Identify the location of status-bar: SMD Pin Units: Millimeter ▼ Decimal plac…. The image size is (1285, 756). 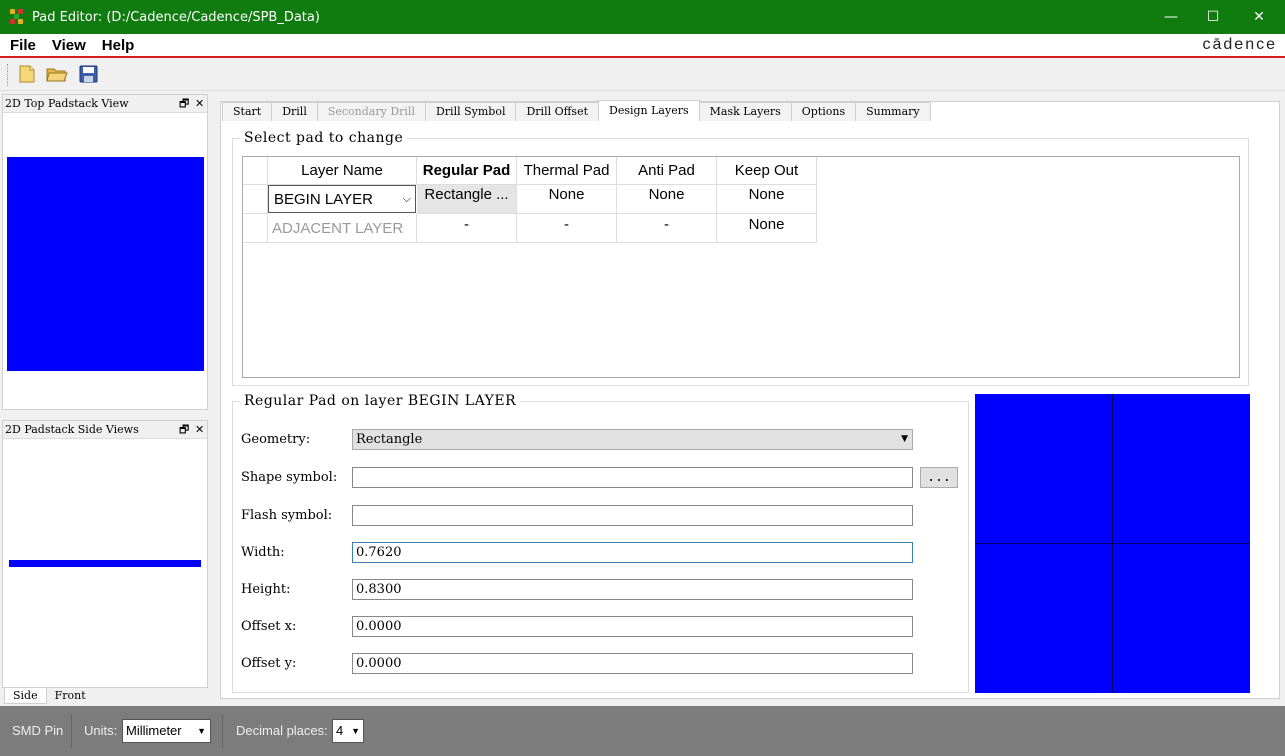
(642, 731).